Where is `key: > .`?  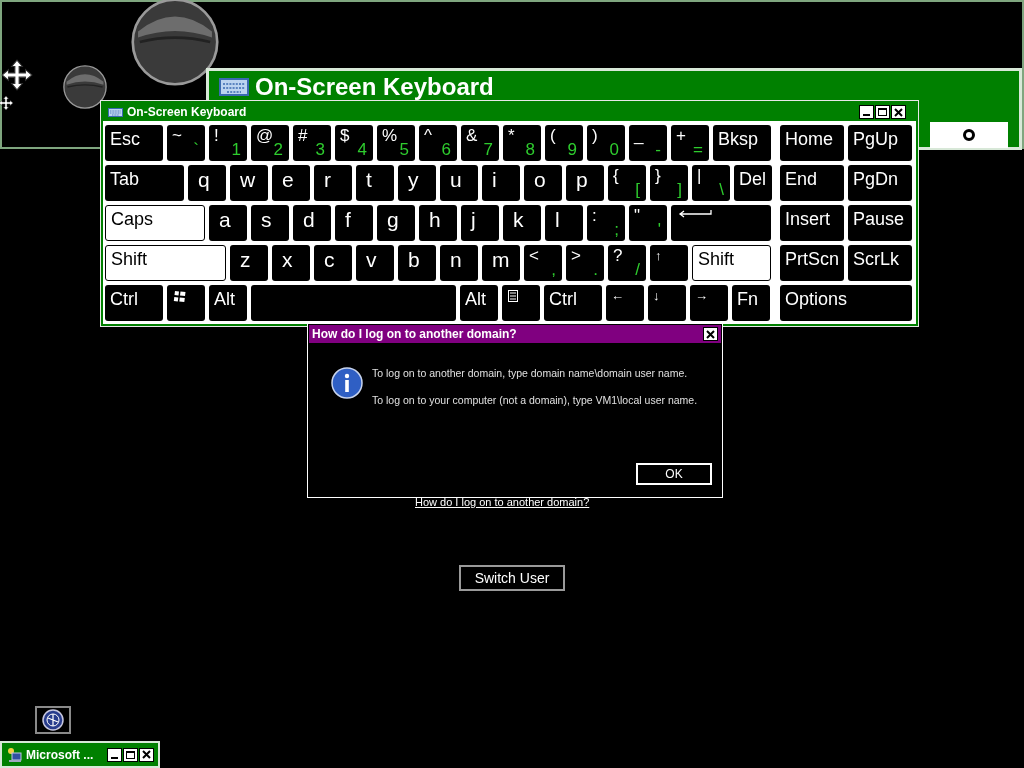
key: > . is located at coordinates (585, 263).